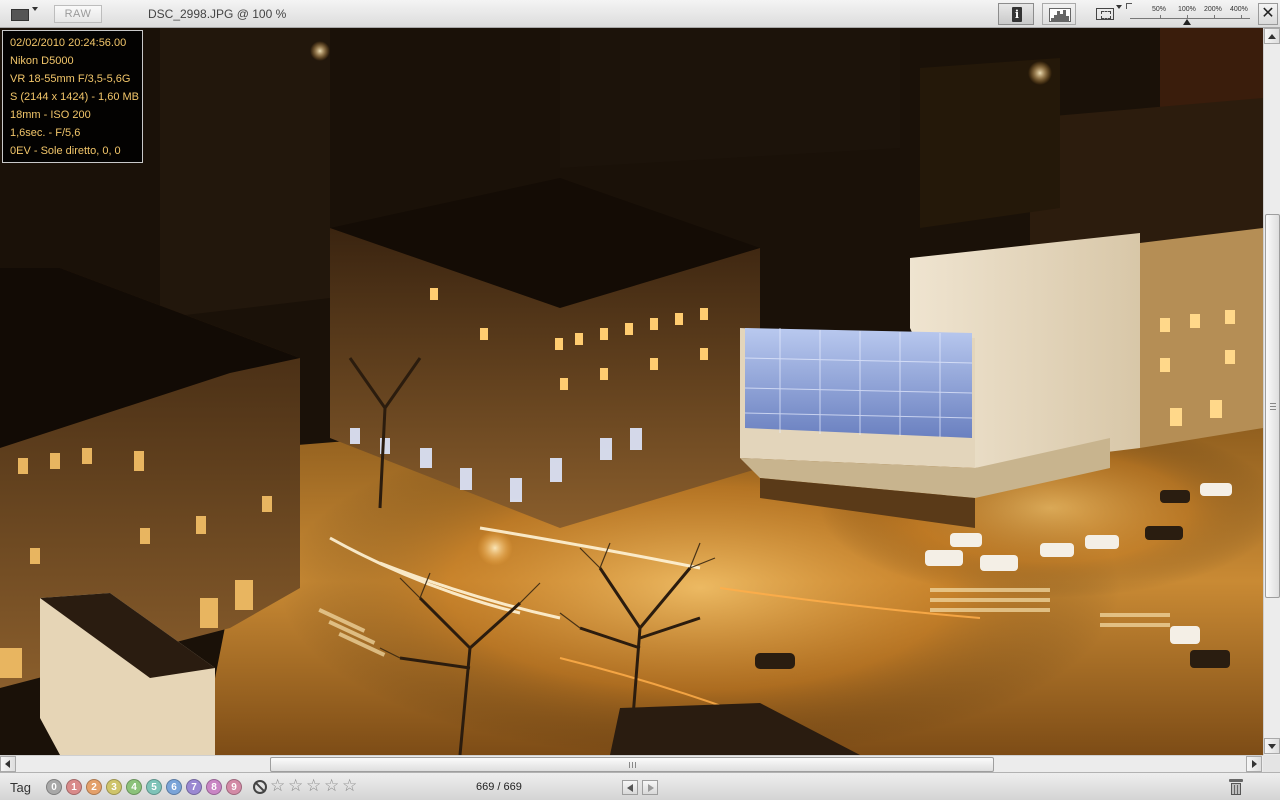 This screenshot has height=800, width=1280. I want to click on background-color-button, so click(21, 14).